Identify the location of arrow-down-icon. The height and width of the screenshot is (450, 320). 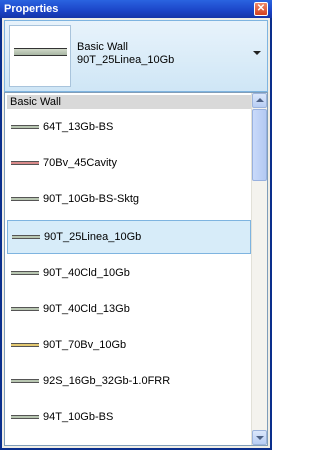
(260, 438).